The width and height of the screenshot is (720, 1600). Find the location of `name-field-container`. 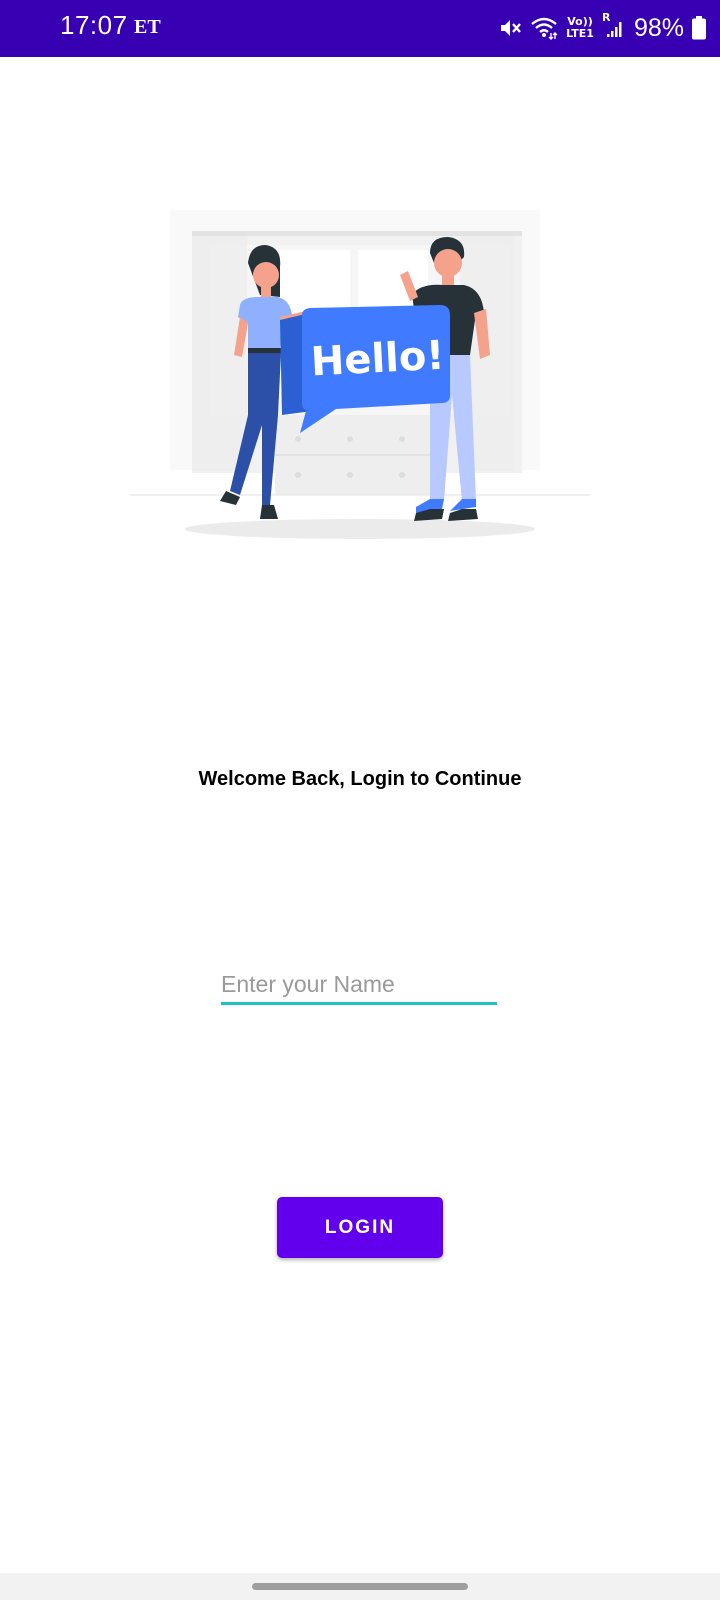

name-field-container is located at coordinates (359, 986).